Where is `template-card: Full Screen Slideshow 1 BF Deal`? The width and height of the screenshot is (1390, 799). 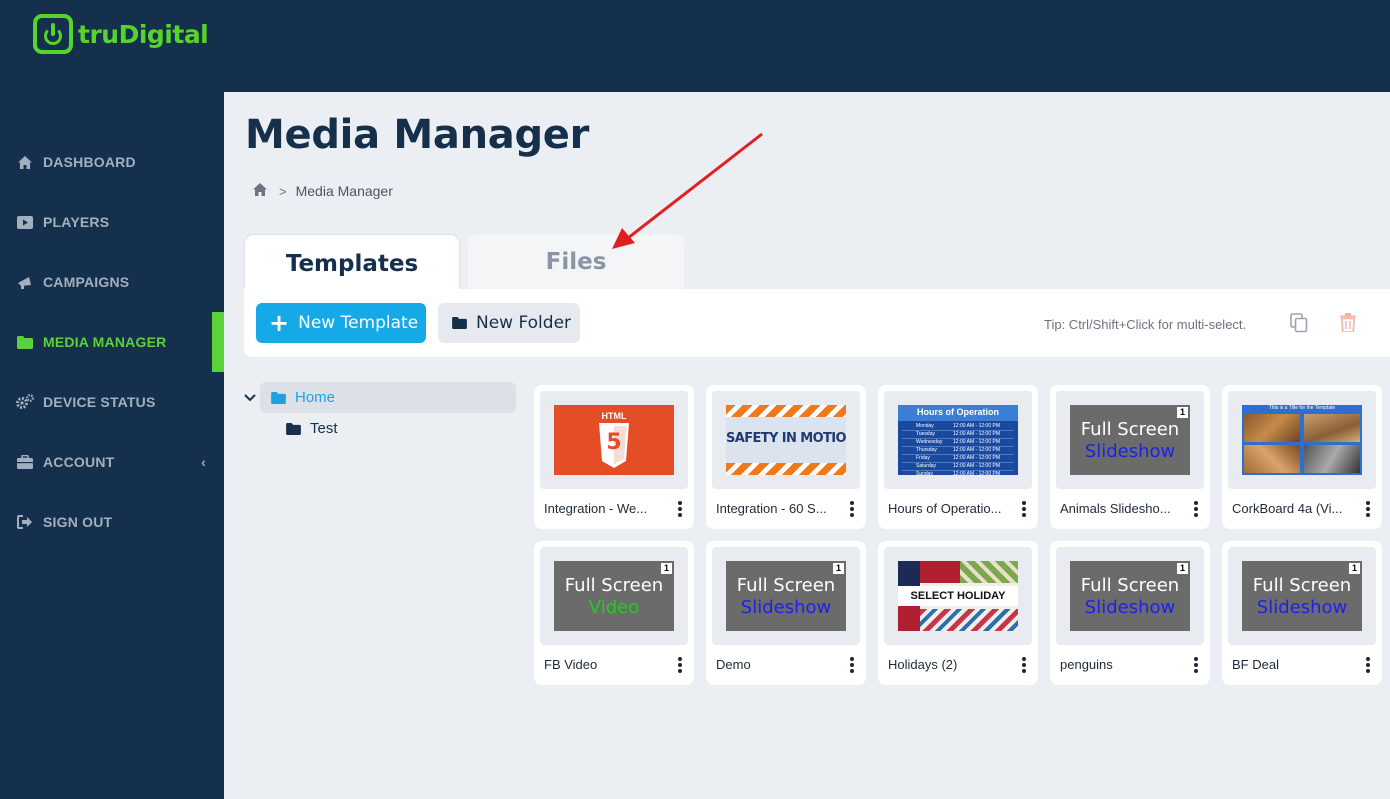
template-card: Full Screen Slideshow 1 BF Deal is located at coordinates (1302, 613).